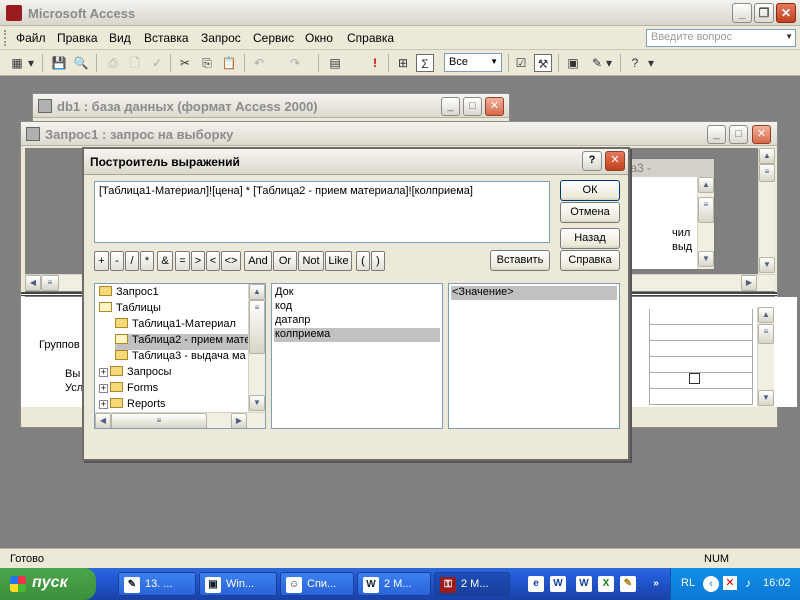 The image size is (800, 600). I want to click on spelling-icon: ✓, so click(157, 63).